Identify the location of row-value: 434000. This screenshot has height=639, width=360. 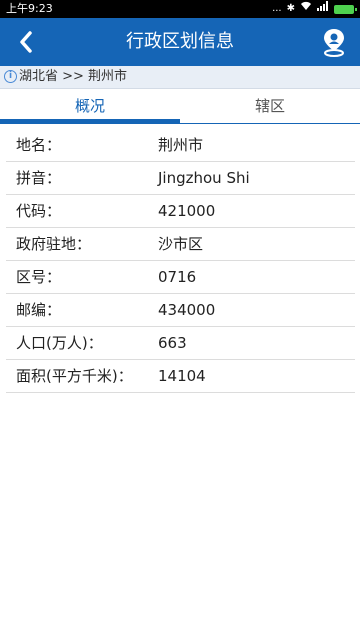
(187, 310).